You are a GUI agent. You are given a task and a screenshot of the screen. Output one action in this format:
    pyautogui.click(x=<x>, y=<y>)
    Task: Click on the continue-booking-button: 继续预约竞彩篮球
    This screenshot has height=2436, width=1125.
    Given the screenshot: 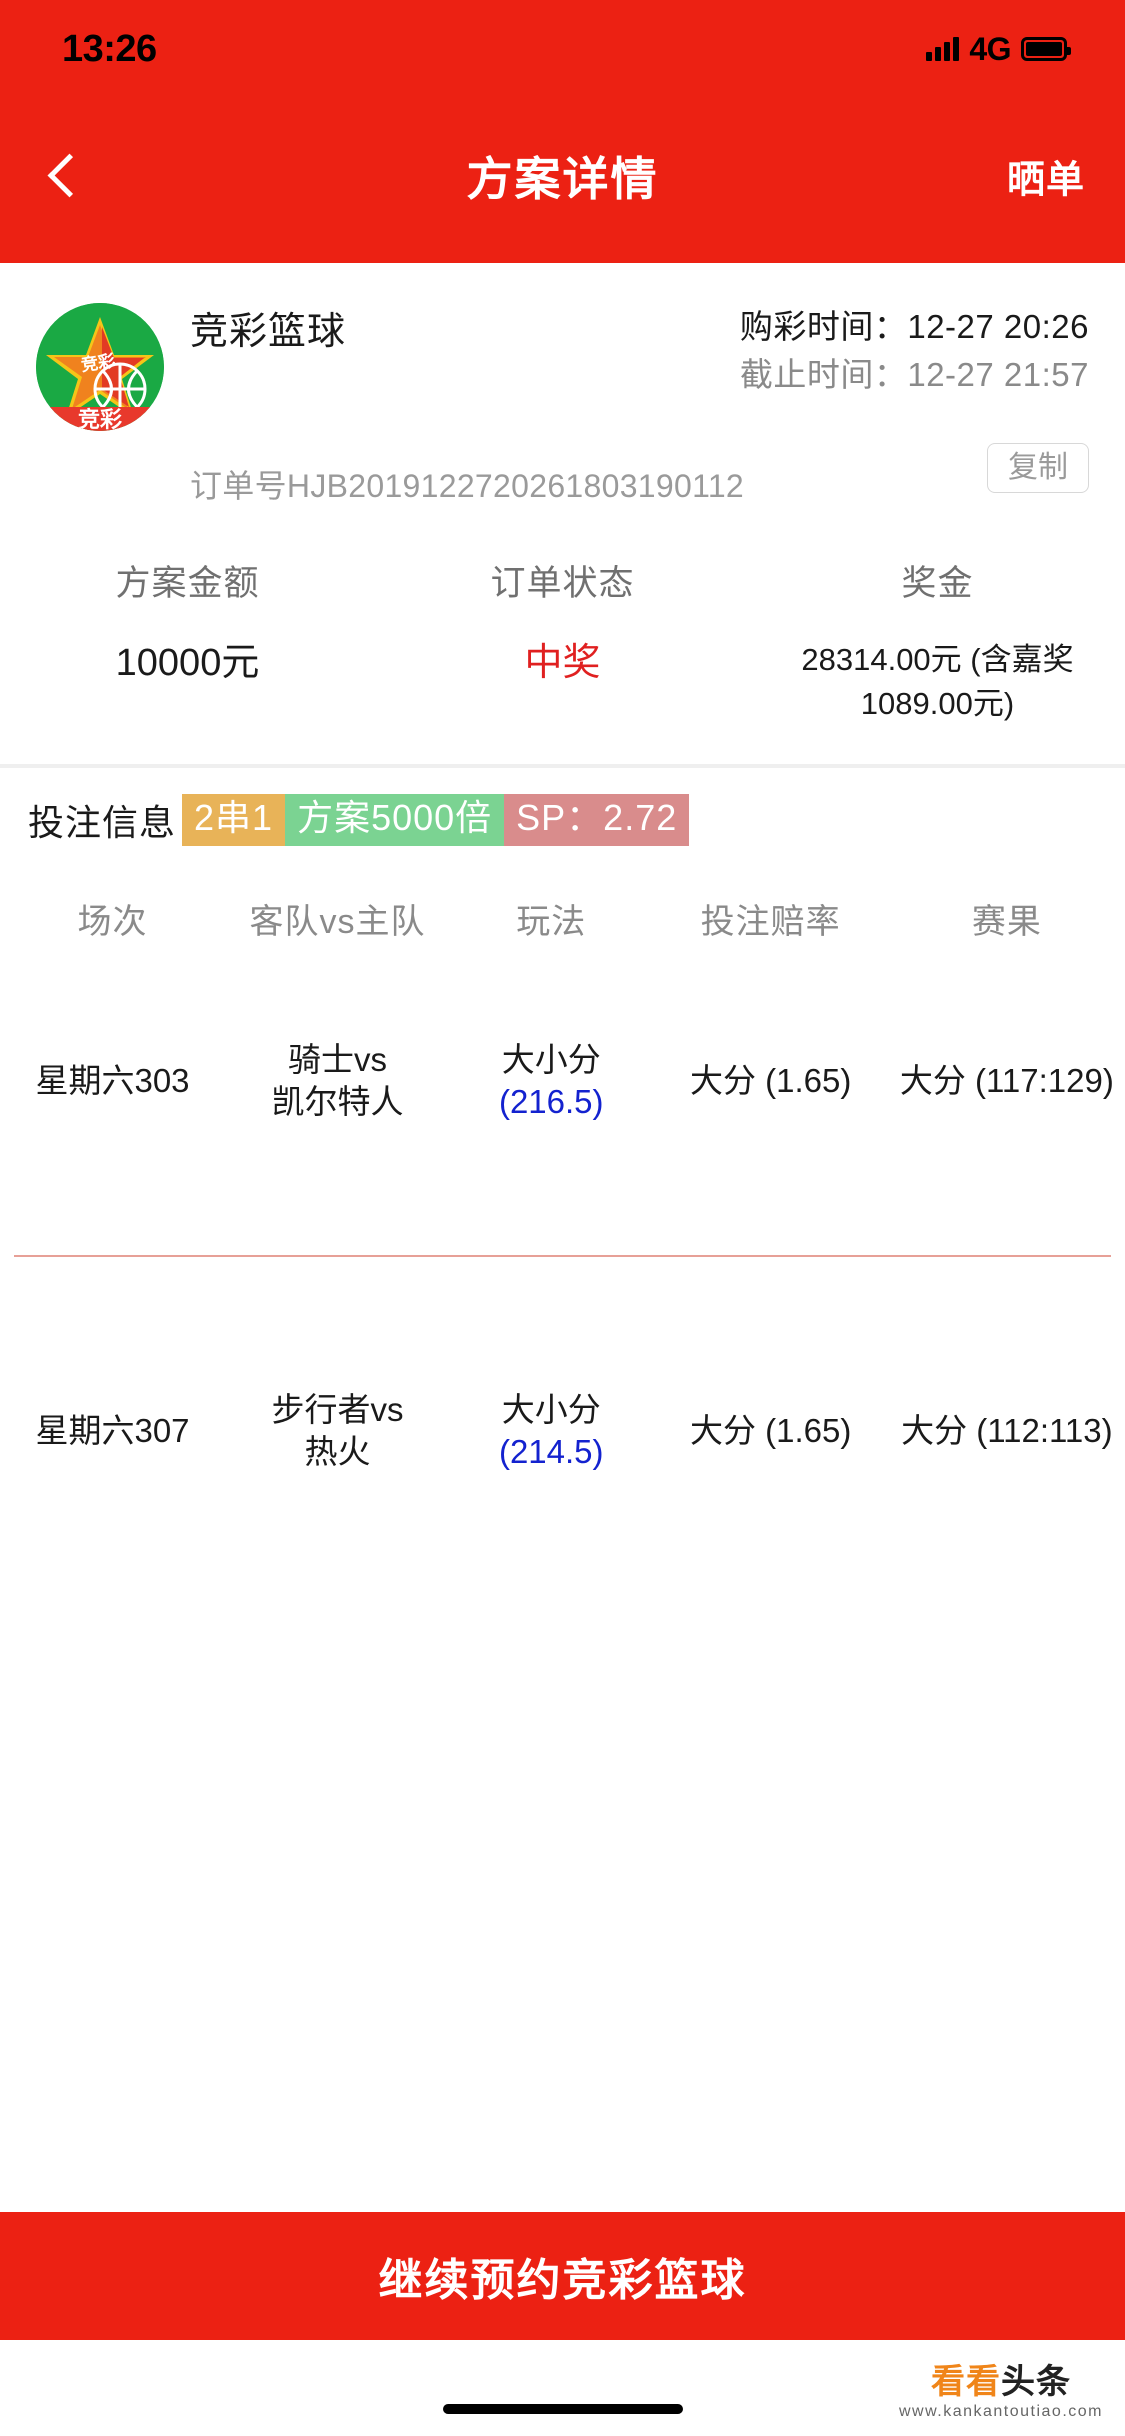 What is the action you would take?
    pyautogui.click(x=562, y=2276)
    